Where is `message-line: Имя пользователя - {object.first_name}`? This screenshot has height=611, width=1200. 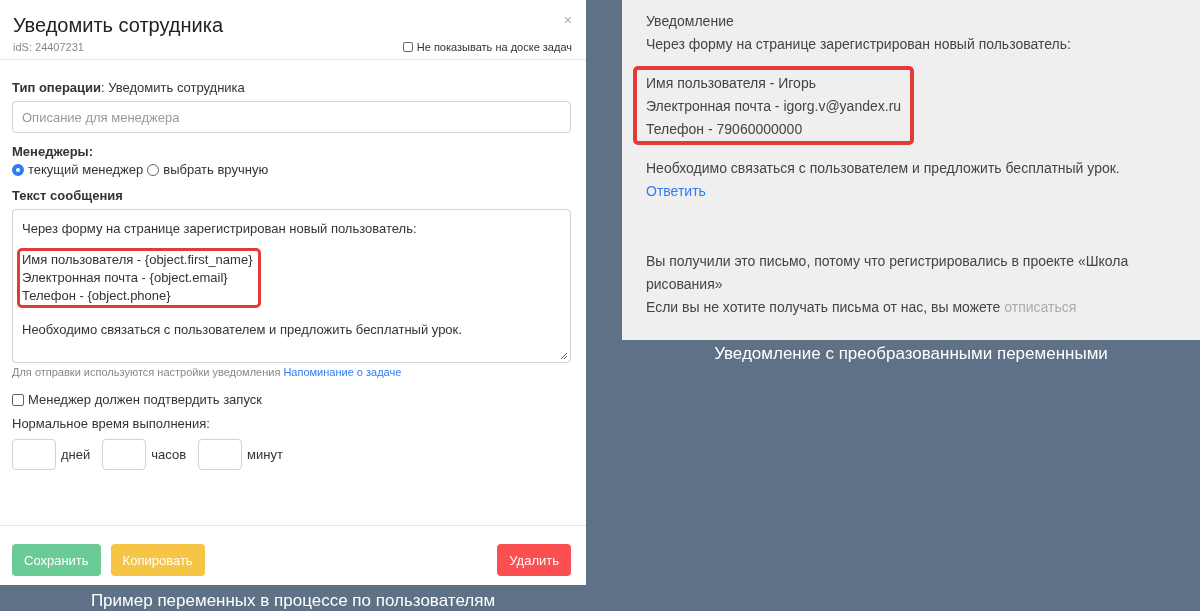
message-line: Имя пользователя - {object.first_name} is located at coordinates (137, 260).